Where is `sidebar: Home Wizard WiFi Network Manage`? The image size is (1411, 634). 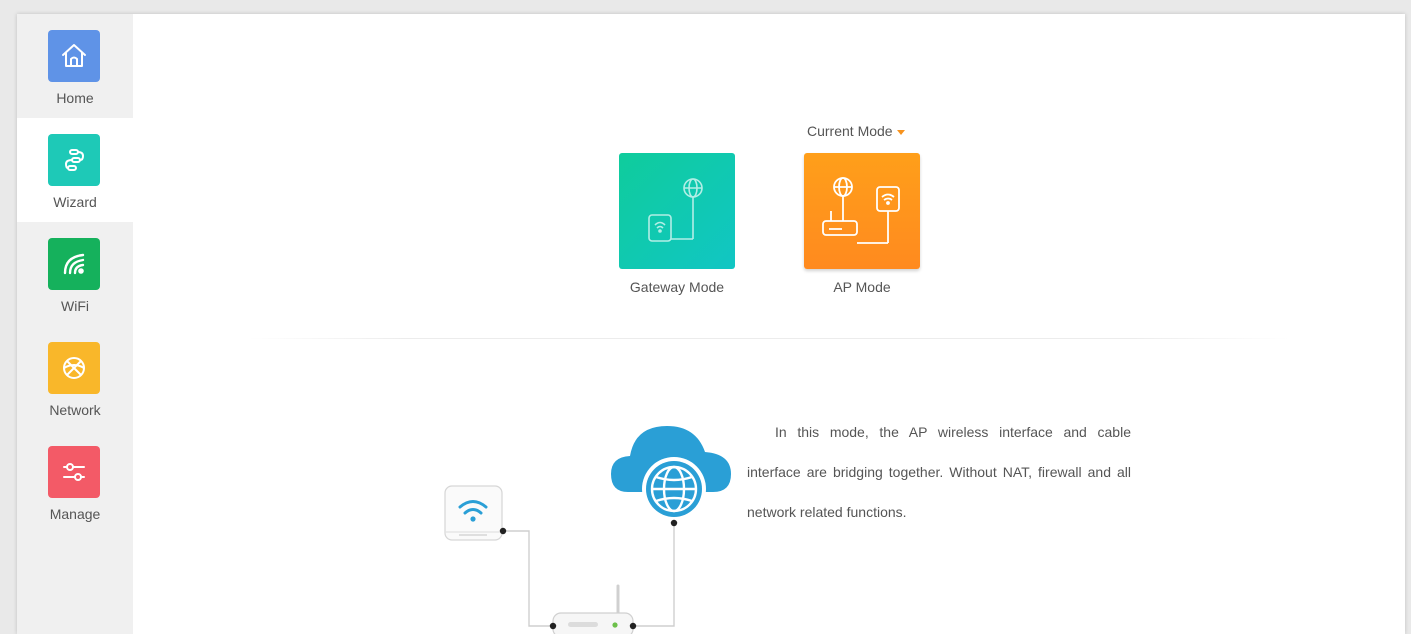
sidebar: Home Wizard WiFi Network Manage is located at coordinates (75, 324).